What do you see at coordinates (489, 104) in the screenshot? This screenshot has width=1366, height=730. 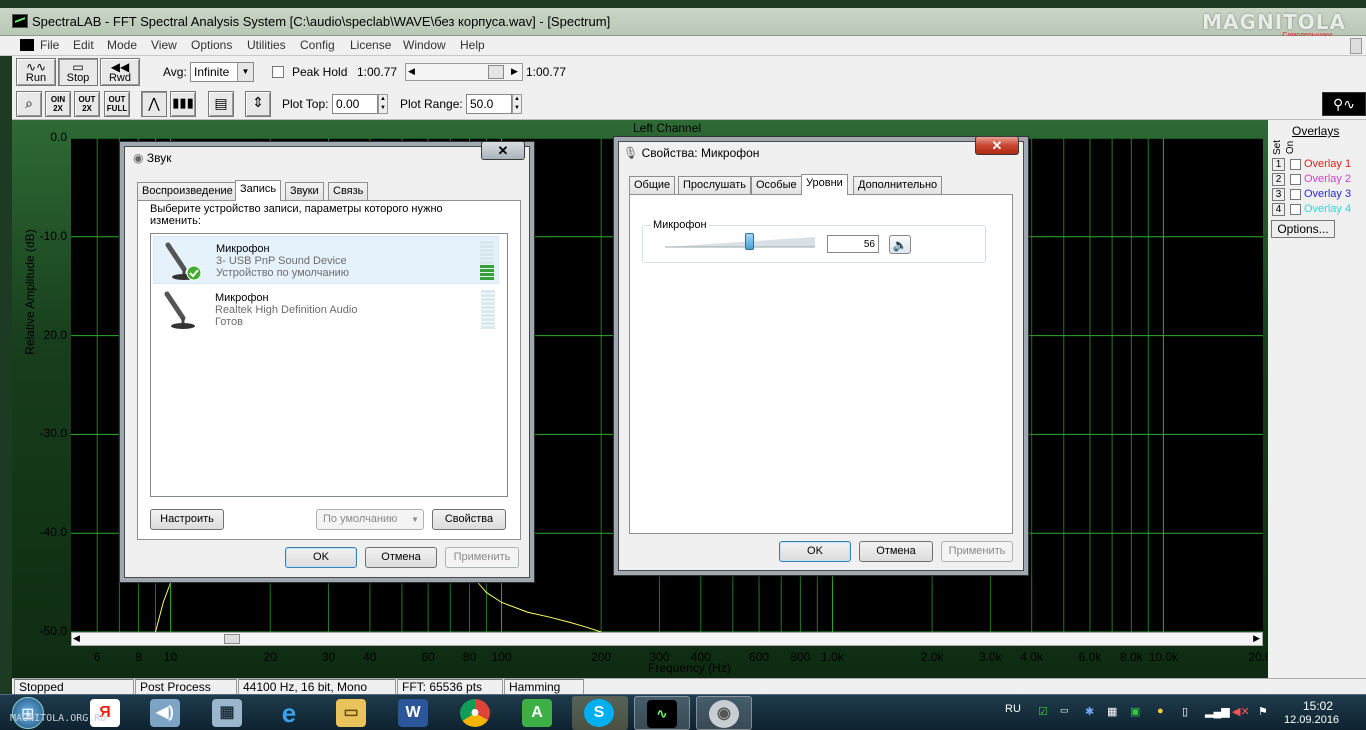 I see `plot-range-input` at bounding box center [489, 104].